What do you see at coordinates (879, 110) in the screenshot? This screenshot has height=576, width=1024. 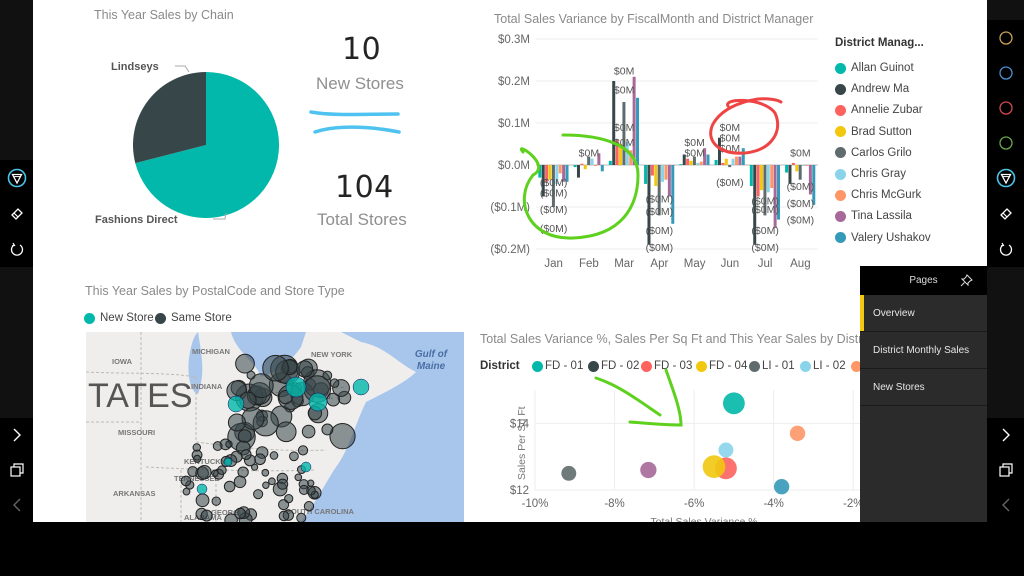 I see `legend-item-annelie-zubar: Annelie Zubar` at bounding box center [879, 110].